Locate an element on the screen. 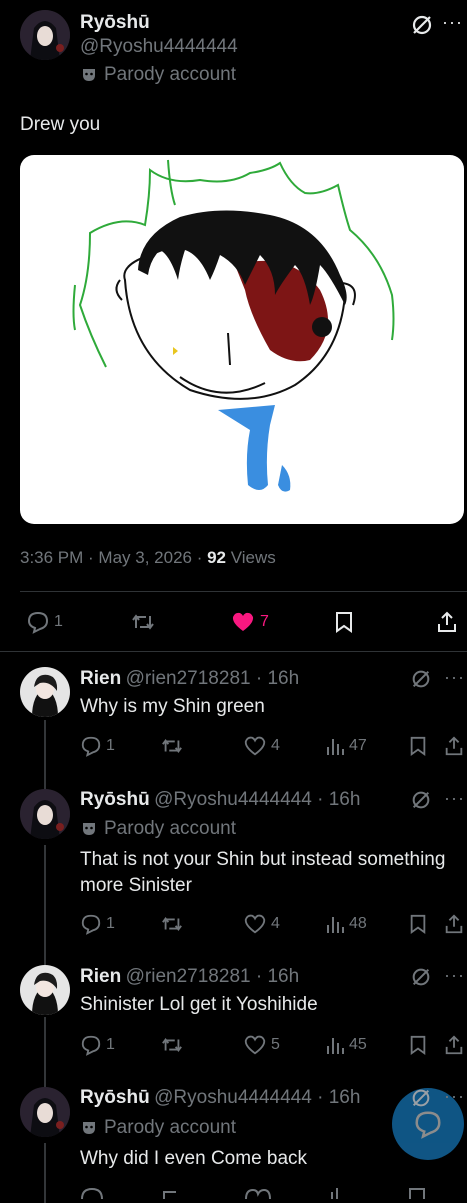  like-button: 7 is located at coordinates (249, 622).